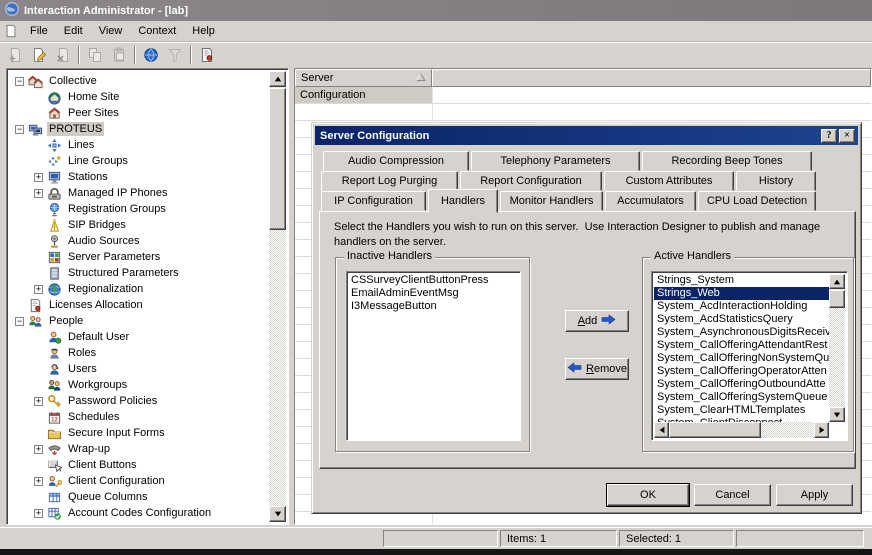 This screenshot has width=872, height=555. Describe the element at coordinates (463, 201) in the screenshot. I see `tab-handlers: Handlers` at that location.